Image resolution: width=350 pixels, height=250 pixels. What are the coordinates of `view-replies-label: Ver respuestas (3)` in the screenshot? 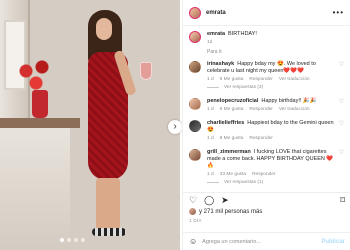 It's located at (244, 87).